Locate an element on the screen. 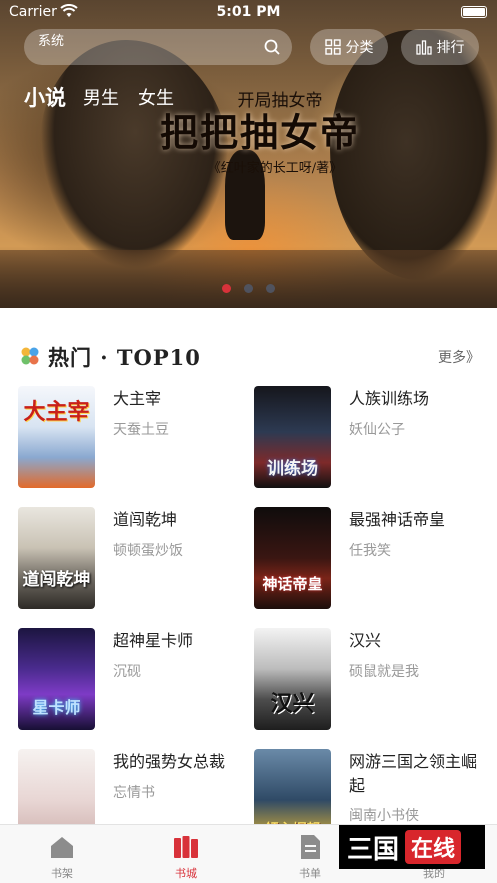 This screenshot has height=883, width=497. book-name: 网游三国之领主崛起 is located at coordinates (416, 774).